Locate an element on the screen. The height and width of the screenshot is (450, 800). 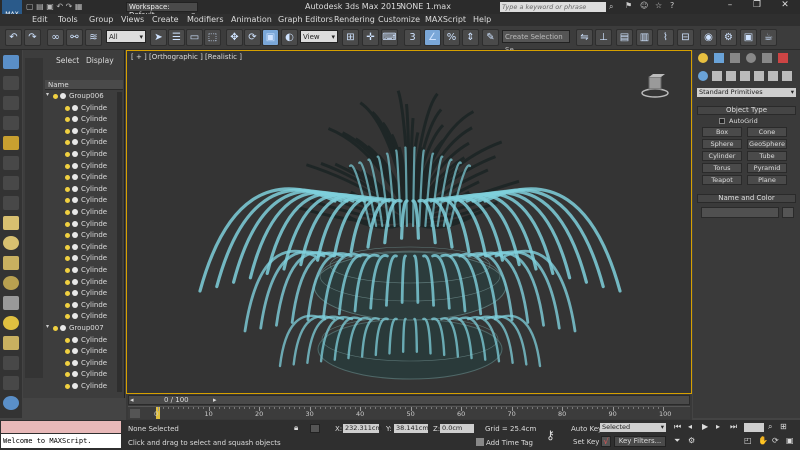
edit-named-selection-icon: ✎ is located at coordinates (490, 37).